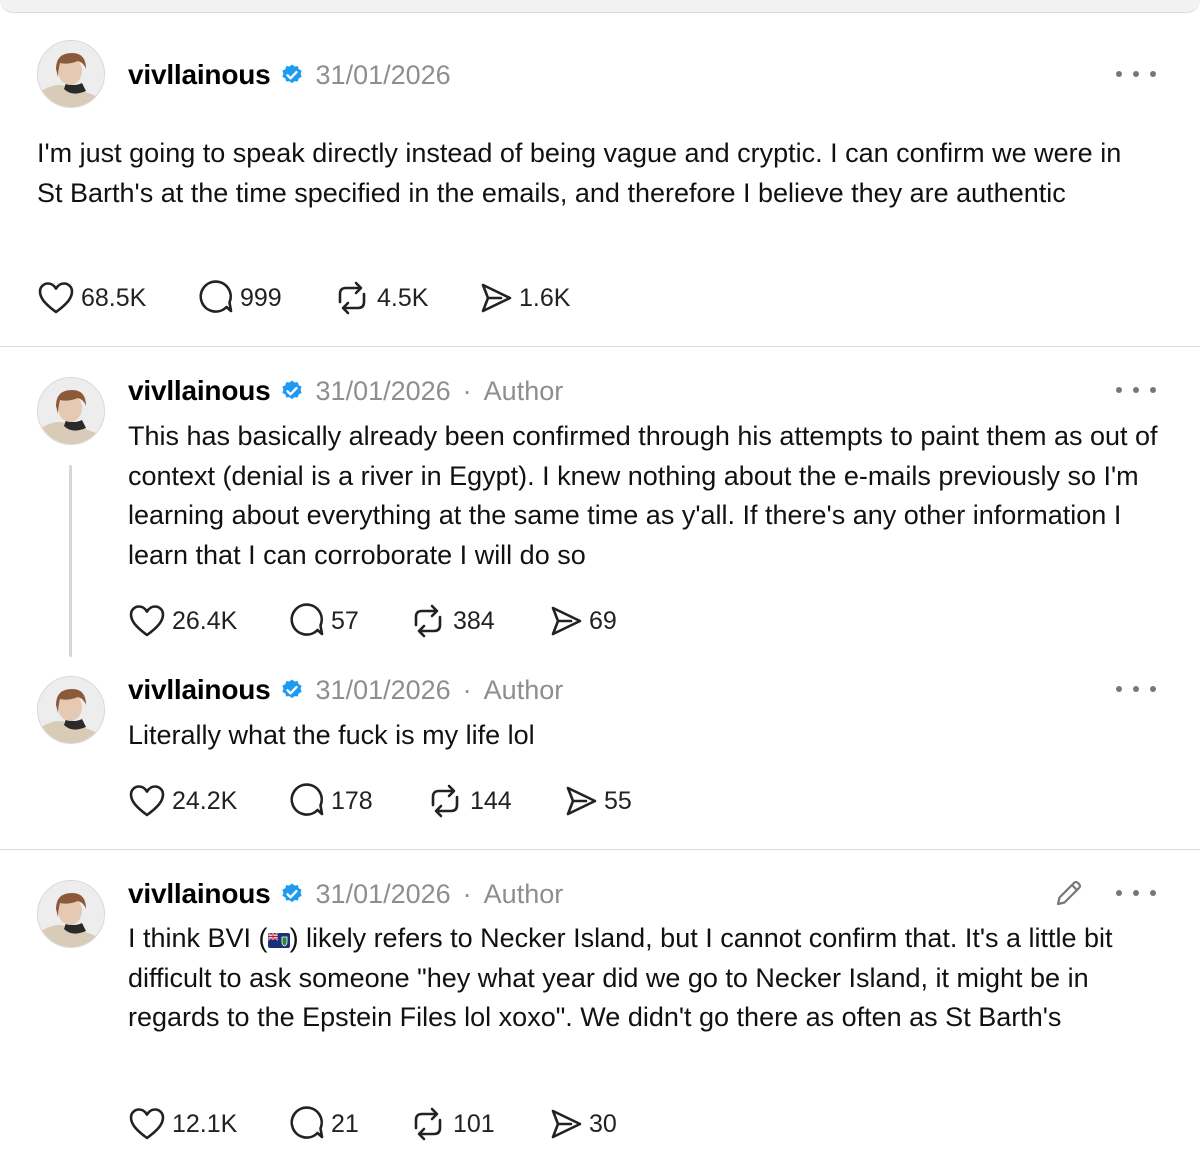 This screenshot has width=1200, height=1162. I want to click on reply-button: 999, so click(265, 298).